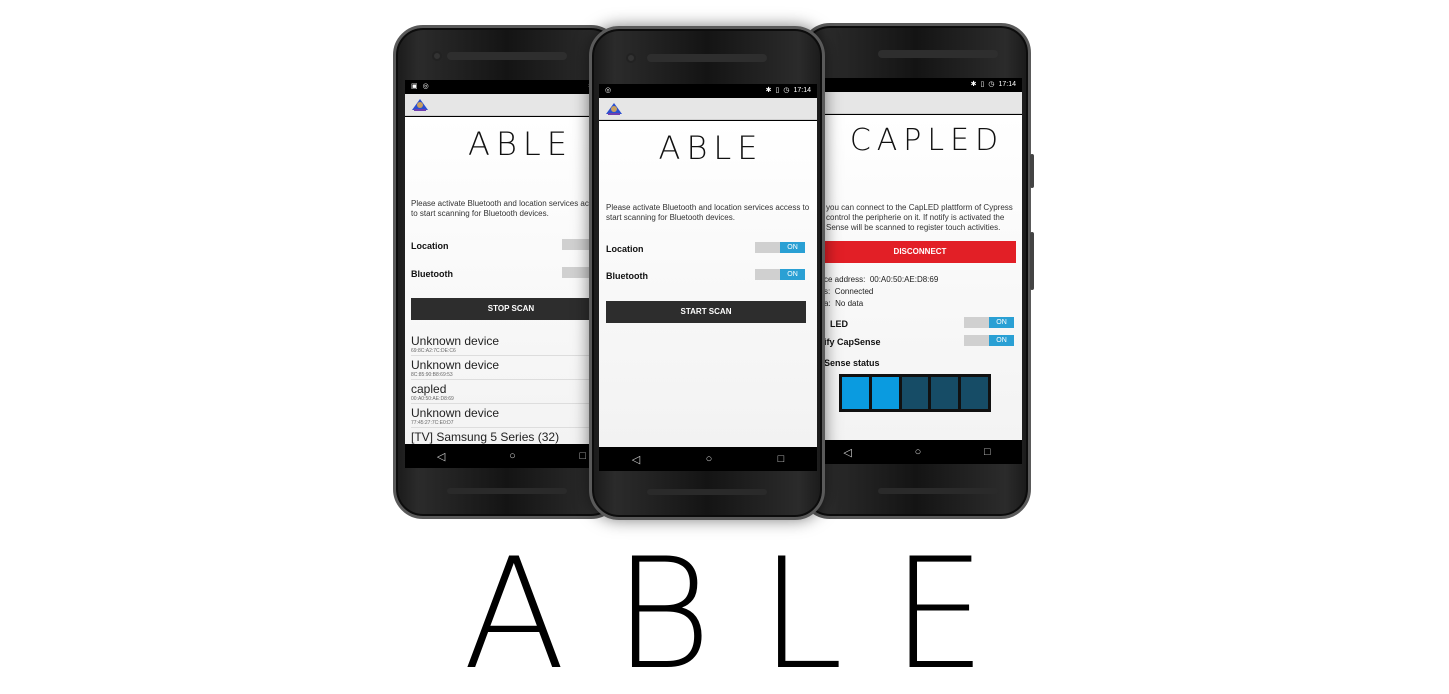  I want to click on device-address-value: 00:A0:50:AE:D8:69, so click(904, 279).